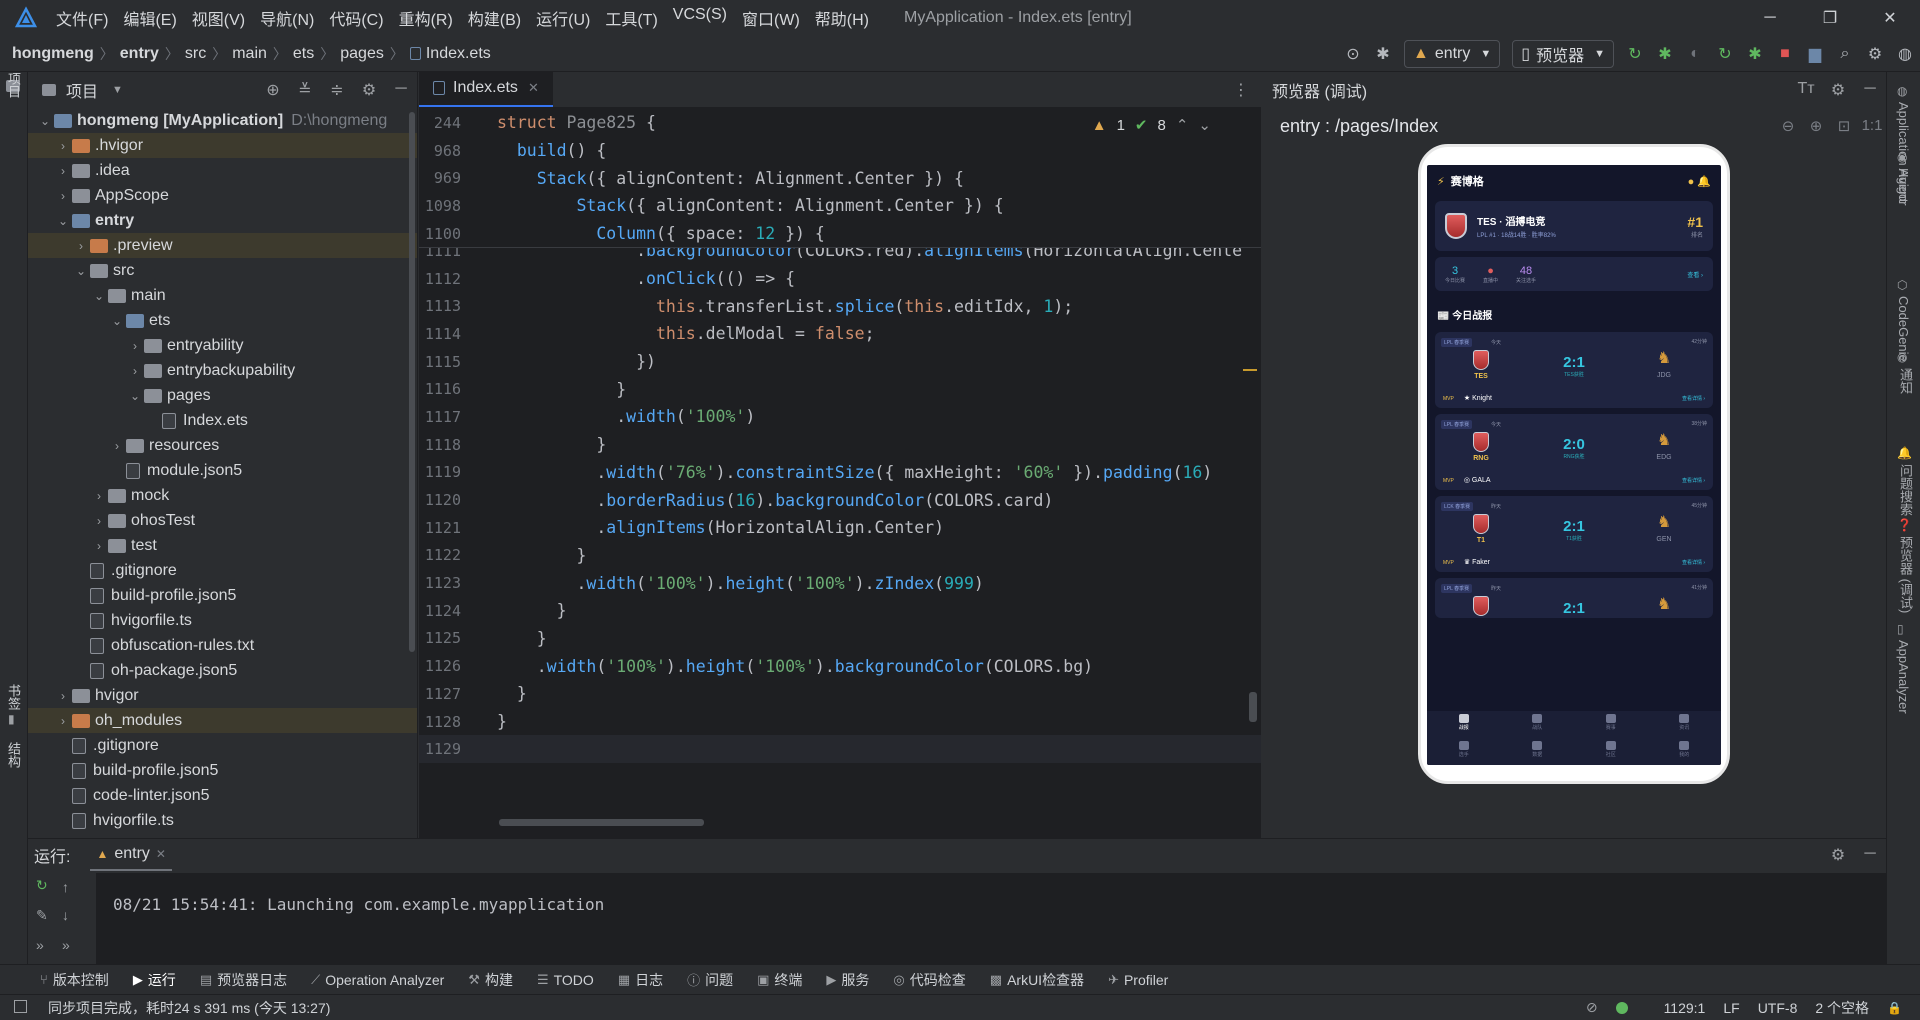 The image size is (1920, 1020). What do you see at coordinates (842, 18) in the screenshot?
I see `menu-item: 帮助(H)` at bounding box center [842, 18].